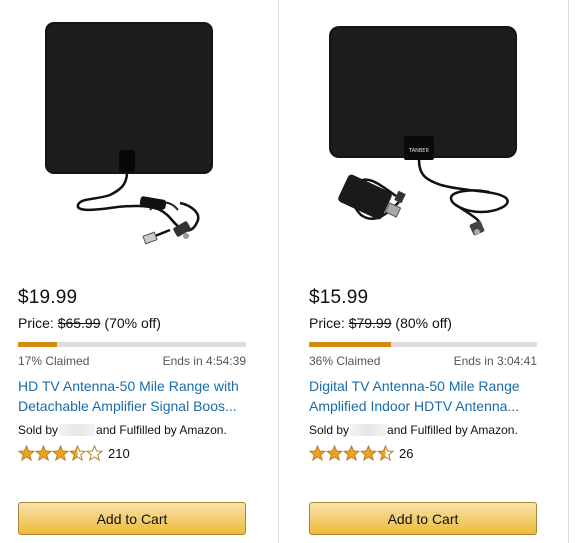 The width and height of the screenshot is (583, 543). Describe the element at coordinates (48, 297) in the screenshot. I see `deal-price: $19.99` at that location.